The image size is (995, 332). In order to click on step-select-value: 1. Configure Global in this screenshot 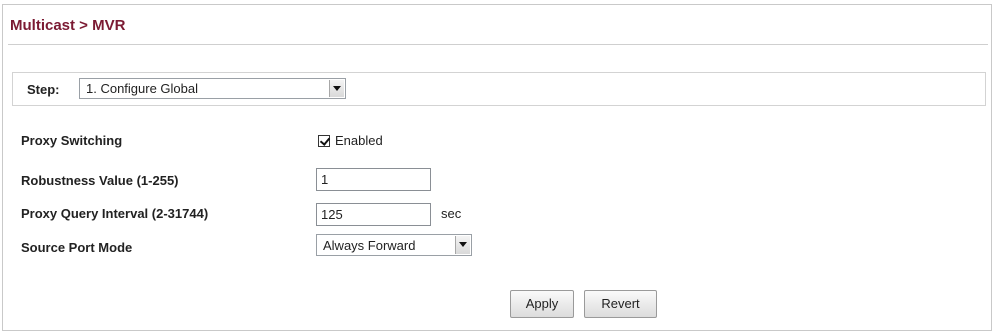, I will do `click(142, 88)`.